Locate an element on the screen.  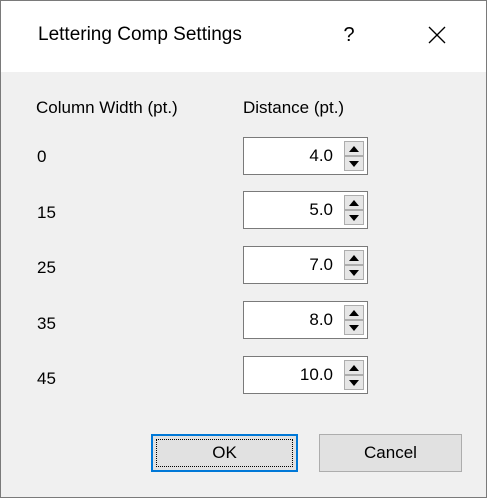
ok-button: OK is located at coordinates (224, 453).